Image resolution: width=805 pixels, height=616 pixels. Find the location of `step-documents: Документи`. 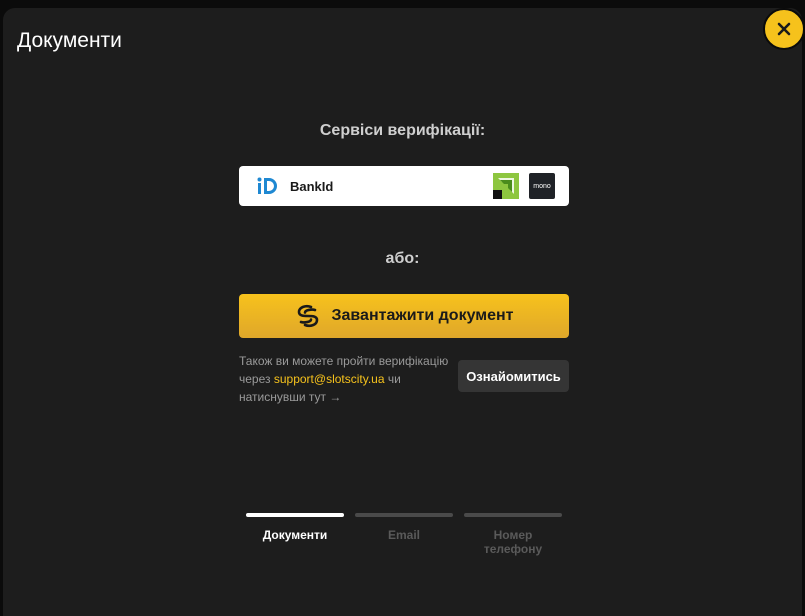

step-documents: Документи is located at coordinates (295, 527).